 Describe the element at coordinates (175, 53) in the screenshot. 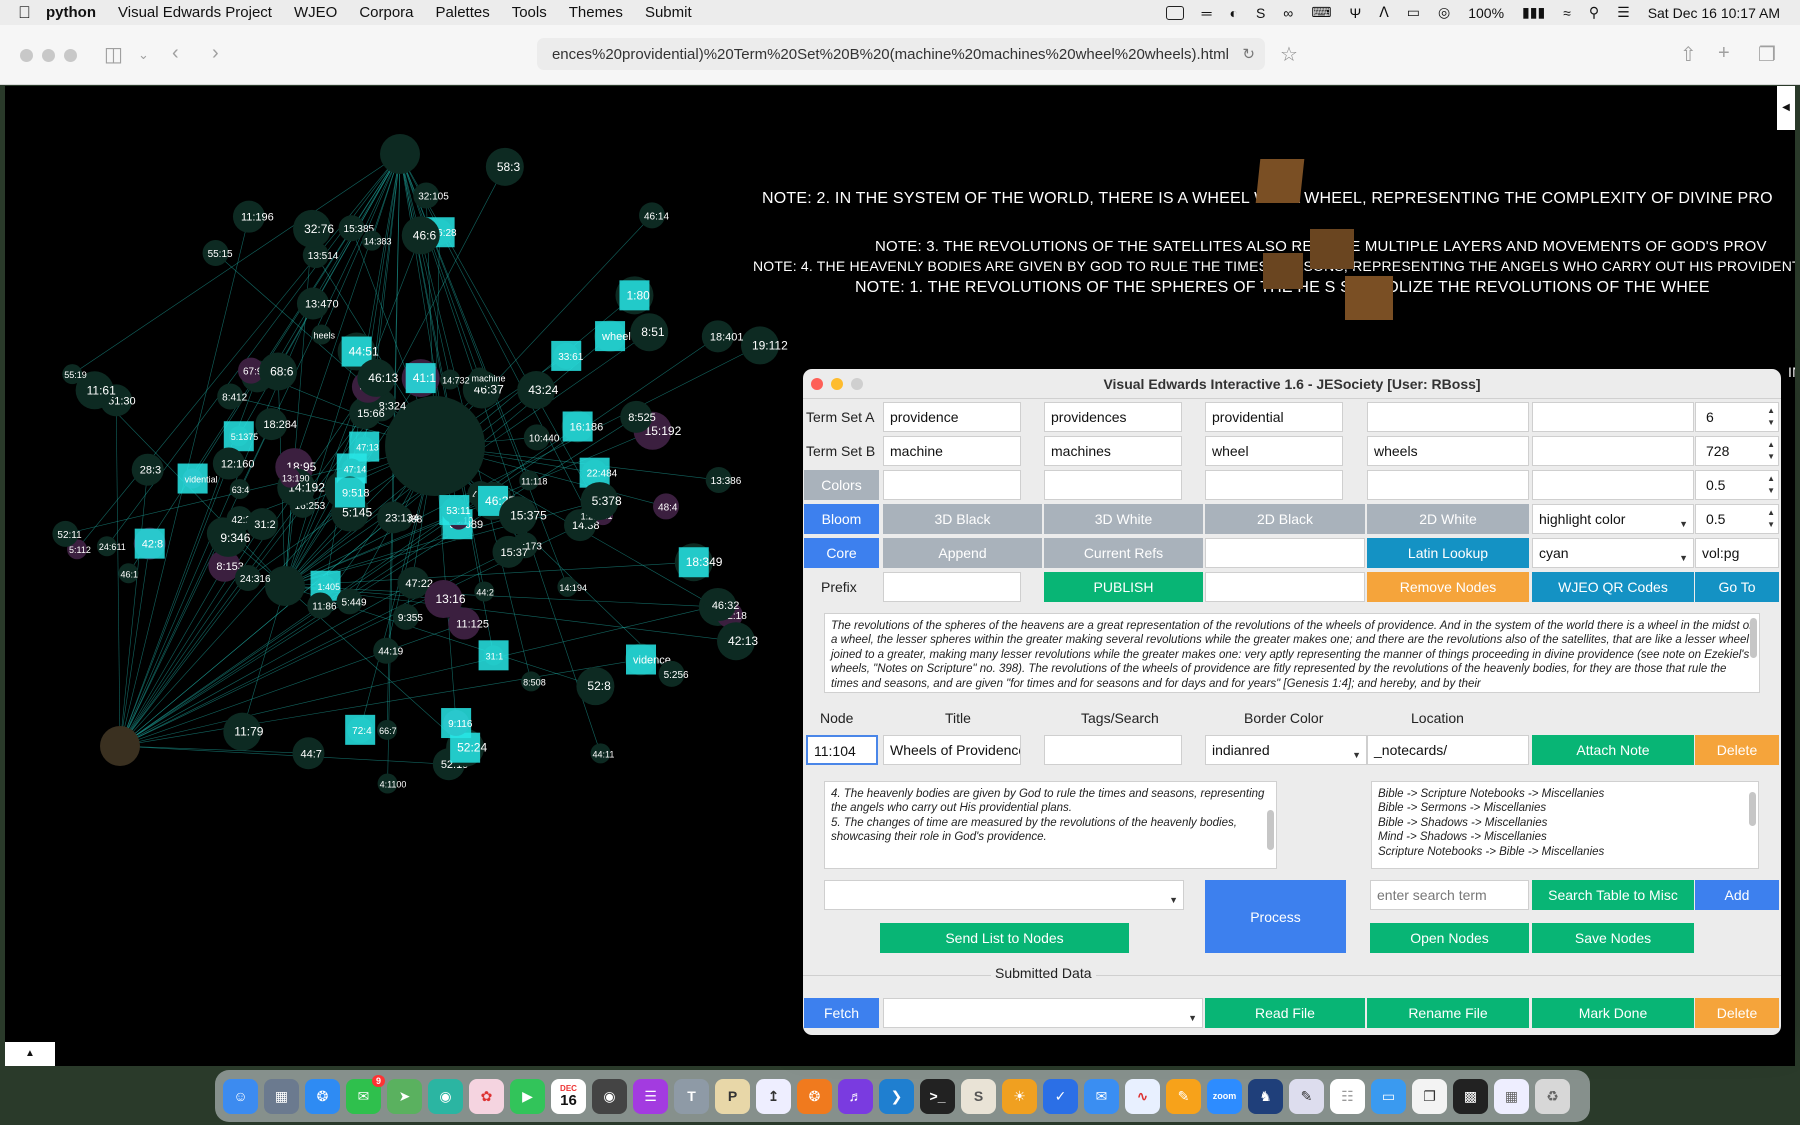

I see `back-icon: ‹` at that location.